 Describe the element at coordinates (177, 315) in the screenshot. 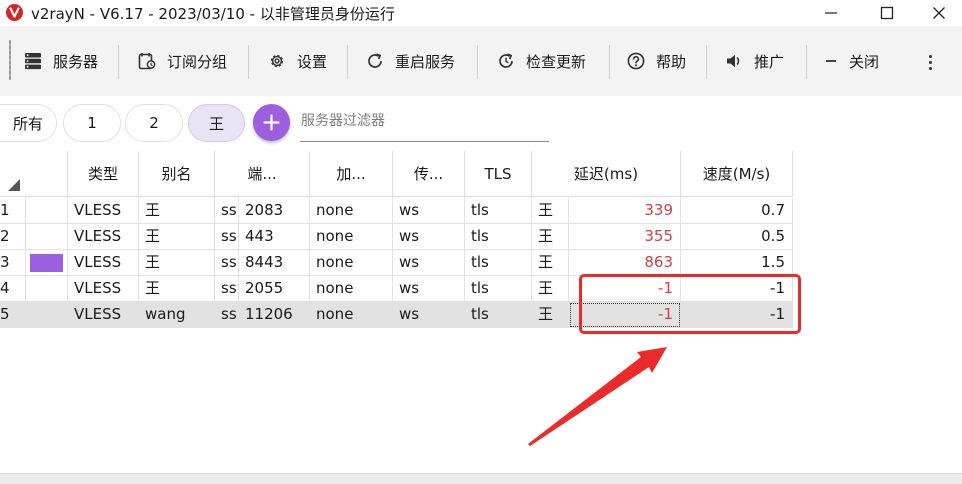

I see `cell-alias: wang` at that location.